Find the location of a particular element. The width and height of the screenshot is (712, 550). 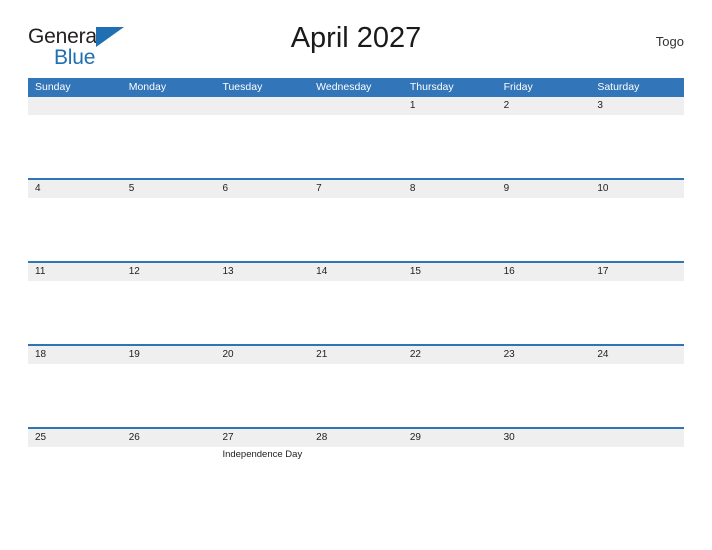

day-number: 21 is located at coordinates (356, 355).